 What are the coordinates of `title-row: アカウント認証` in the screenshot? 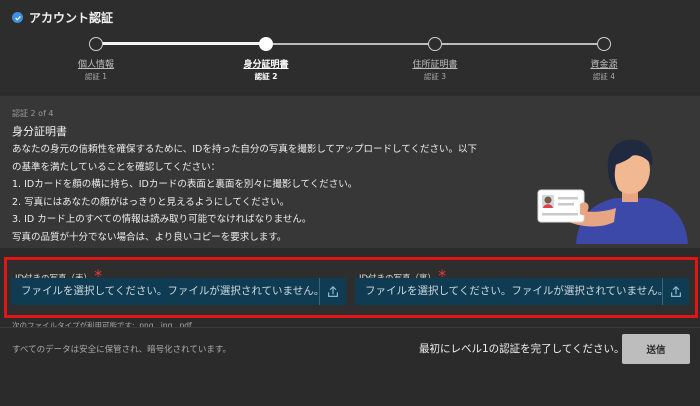 It's located at (62, 17).